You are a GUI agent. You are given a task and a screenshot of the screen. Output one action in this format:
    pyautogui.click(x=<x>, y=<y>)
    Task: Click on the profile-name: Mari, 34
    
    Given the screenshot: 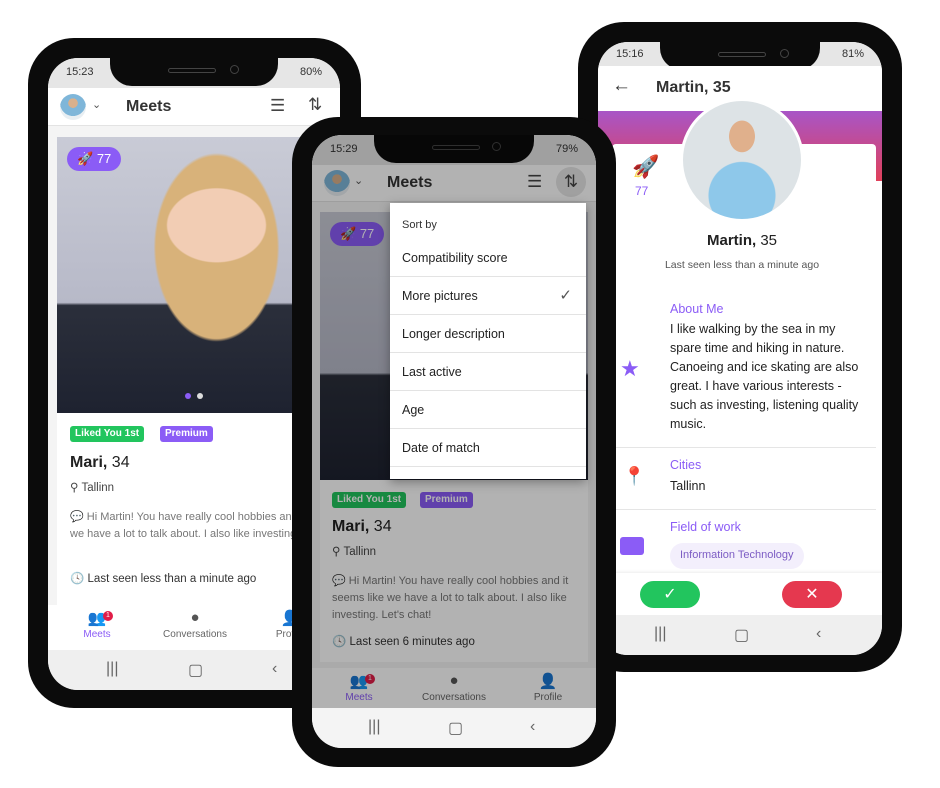 What is the action you would take?
    pyautogui.click(x=100, y=462)
    